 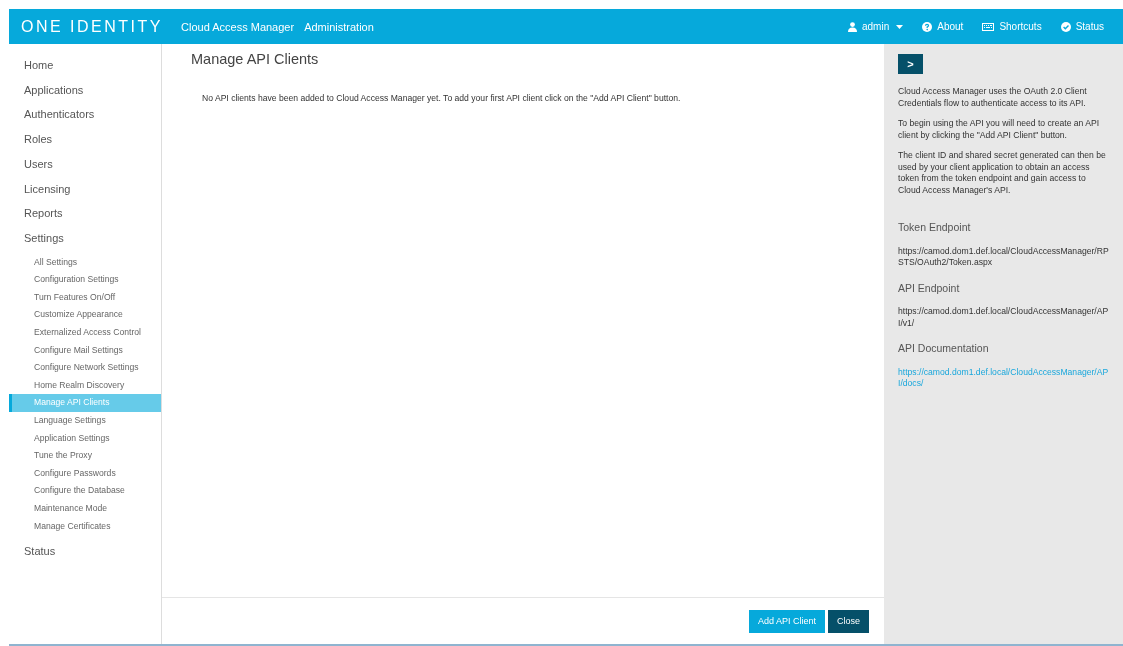 What do you see at coordinates (85, 473) in the screenshot?
I see `nav-subitem: Configure Passwords` at bounding box center [85, 473].